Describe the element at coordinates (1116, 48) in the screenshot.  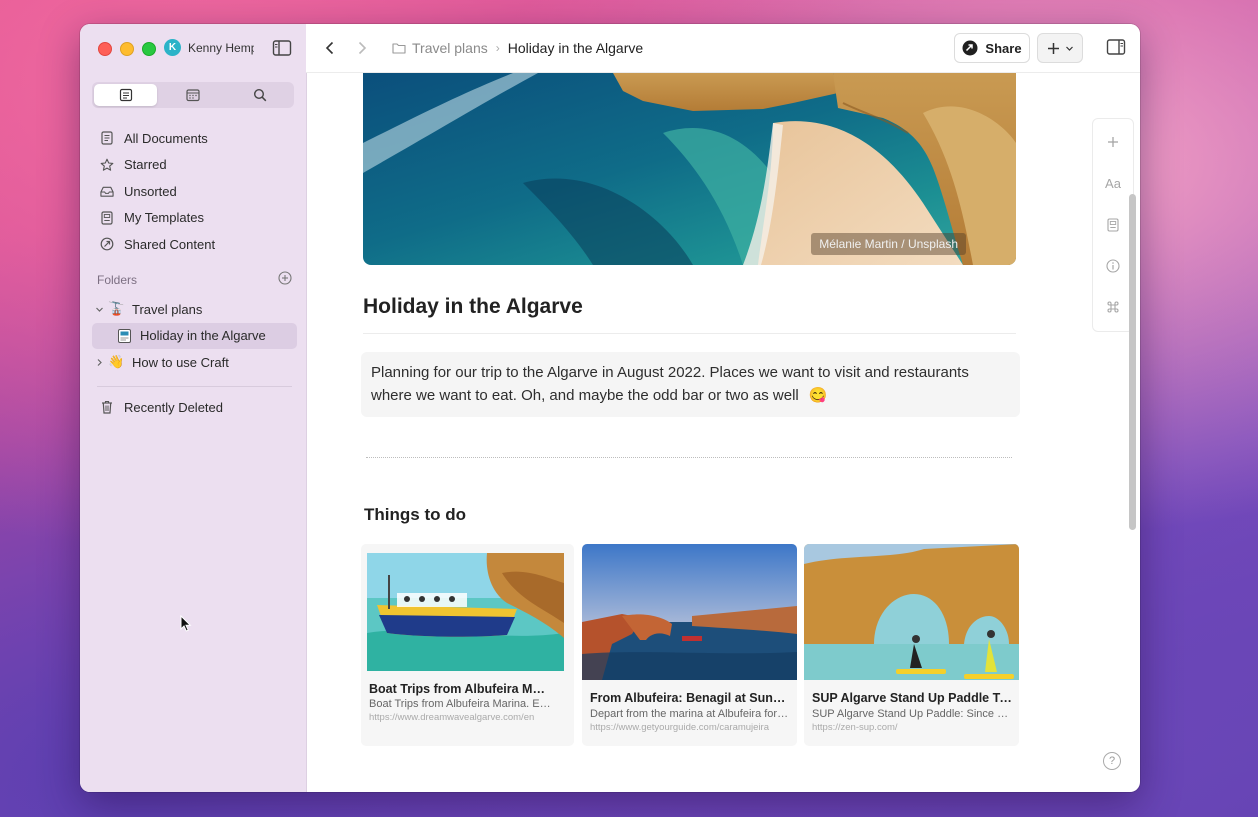
I see `right-panel-toggle-icon` at that location.